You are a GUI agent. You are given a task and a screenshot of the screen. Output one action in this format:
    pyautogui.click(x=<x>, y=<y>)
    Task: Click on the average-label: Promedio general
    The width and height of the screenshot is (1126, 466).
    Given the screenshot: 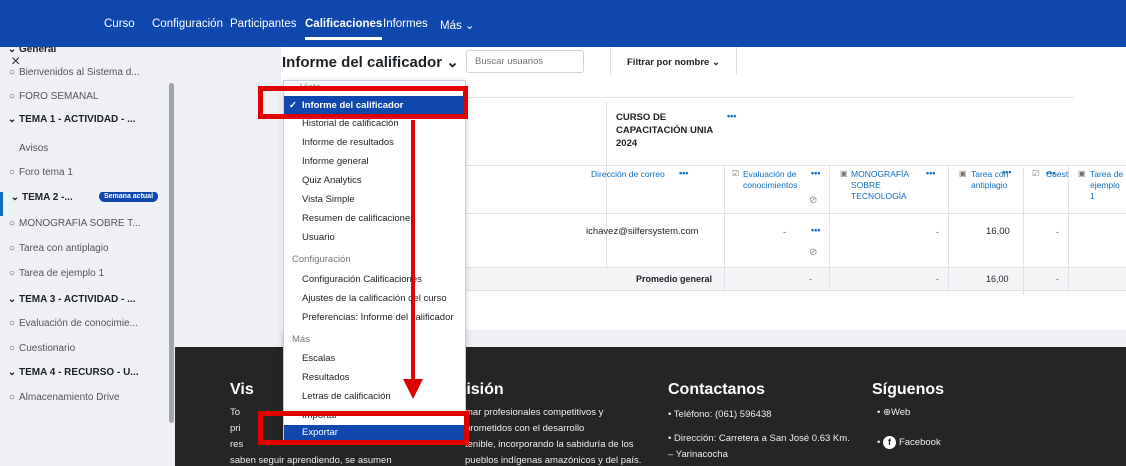 What is the action you would take?
    pyautogui.click(x=674, y=279)
    